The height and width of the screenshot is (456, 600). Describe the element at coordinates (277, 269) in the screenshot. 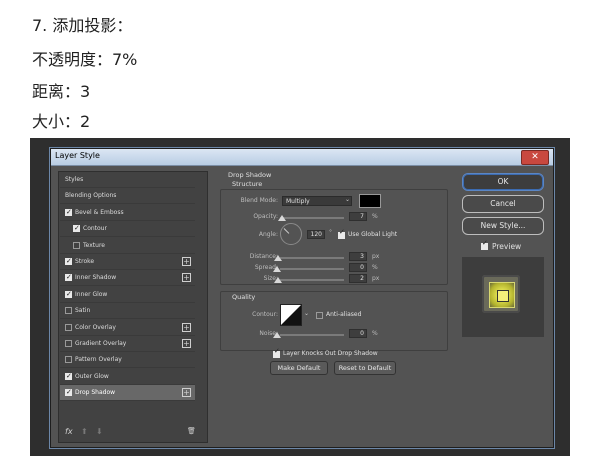

I see `spread-slider-thumb` at that location.